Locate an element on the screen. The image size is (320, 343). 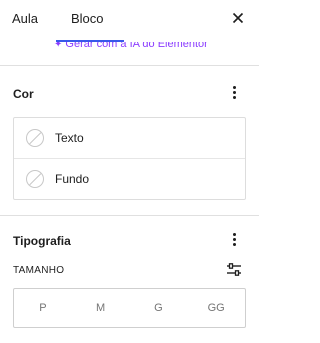
font-size-option-gg: GG is located at coordinates (216, 308).